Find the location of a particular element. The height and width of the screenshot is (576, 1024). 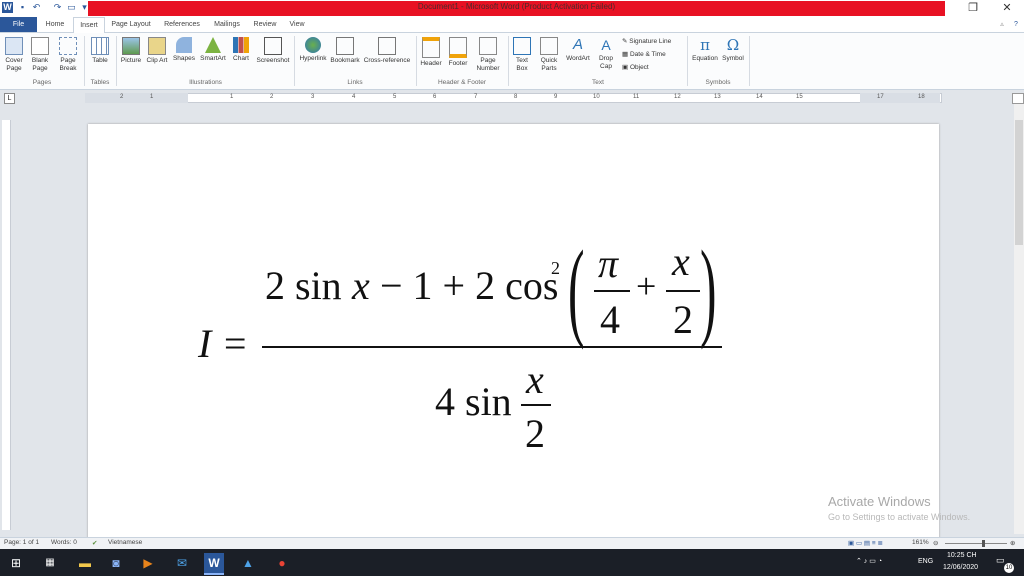

formula-denominator-sin: 4 sin is located at coordinates (473, 401).